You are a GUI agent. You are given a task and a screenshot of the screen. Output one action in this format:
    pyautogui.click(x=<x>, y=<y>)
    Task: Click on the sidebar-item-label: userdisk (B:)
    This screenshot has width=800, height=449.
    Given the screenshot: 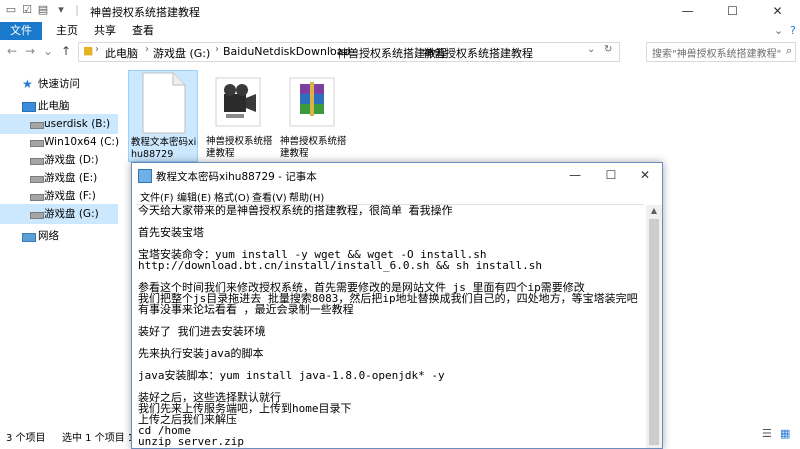 What is the action you would take?
    pyautogui.click(x=77, y=124)
    